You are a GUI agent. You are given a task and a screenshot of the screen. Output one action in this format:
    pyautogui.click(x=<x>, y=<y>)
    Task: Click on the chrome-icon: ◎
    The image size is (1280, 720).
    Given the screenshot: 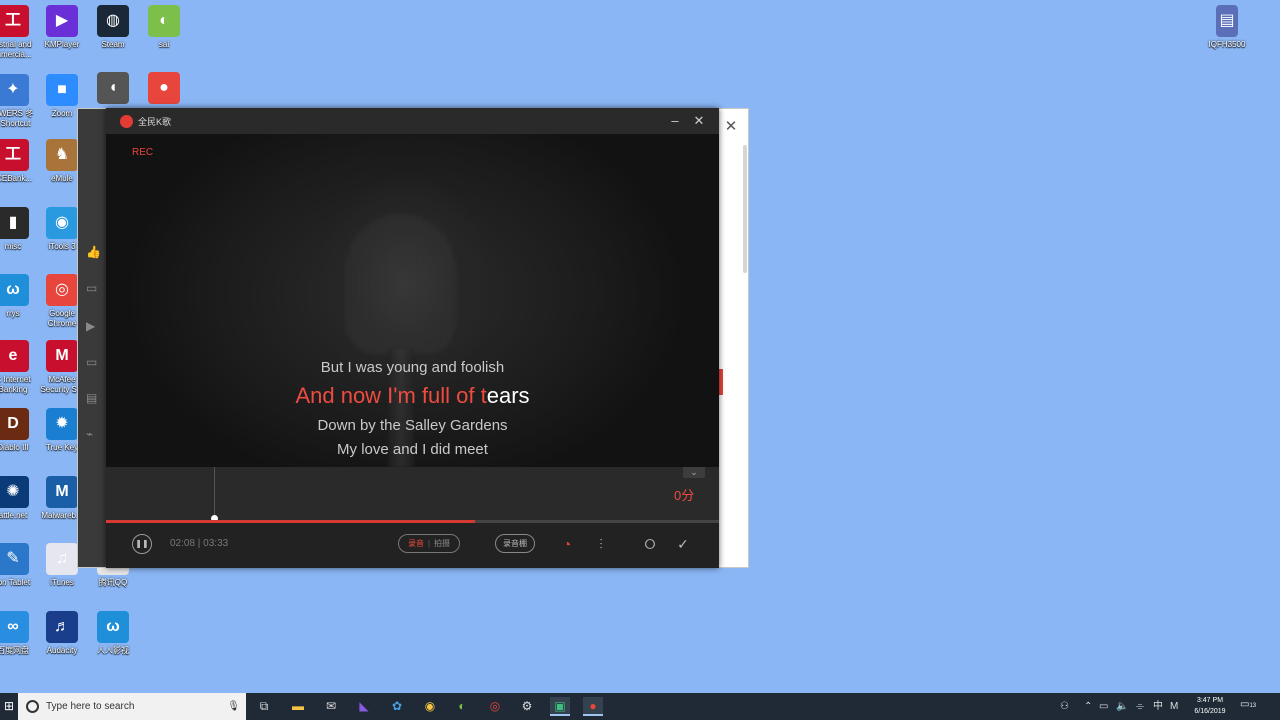 What is the action you would take?
    pyautogui.click(x=62, y=290)
    